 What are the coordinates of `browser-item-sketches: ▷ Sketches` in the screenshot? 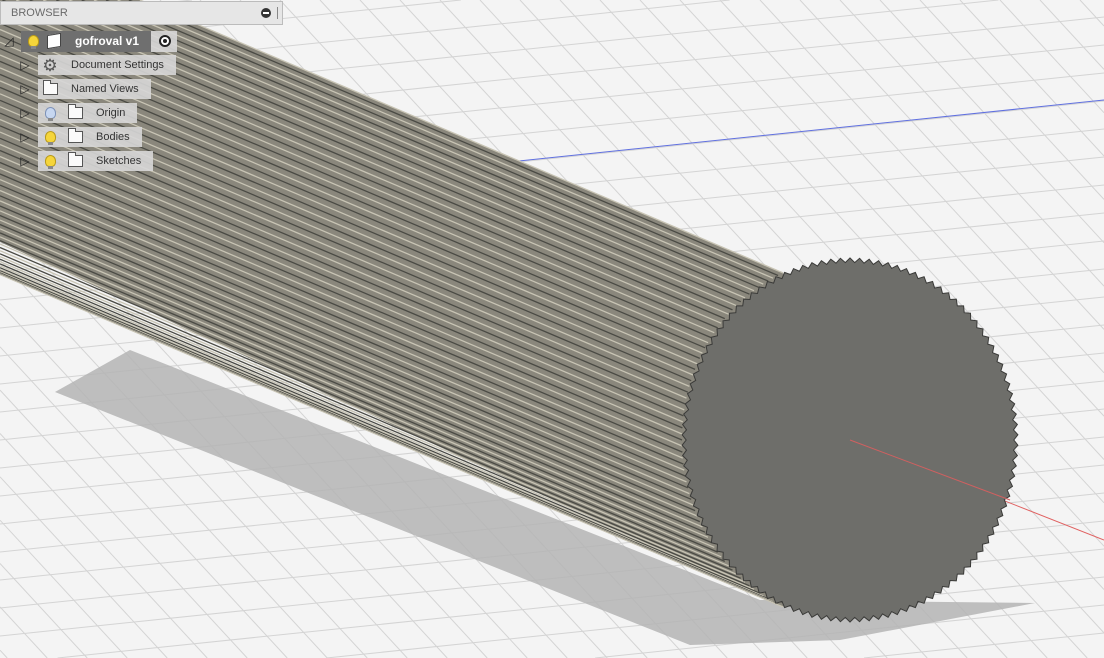 It's located at (86, 161).